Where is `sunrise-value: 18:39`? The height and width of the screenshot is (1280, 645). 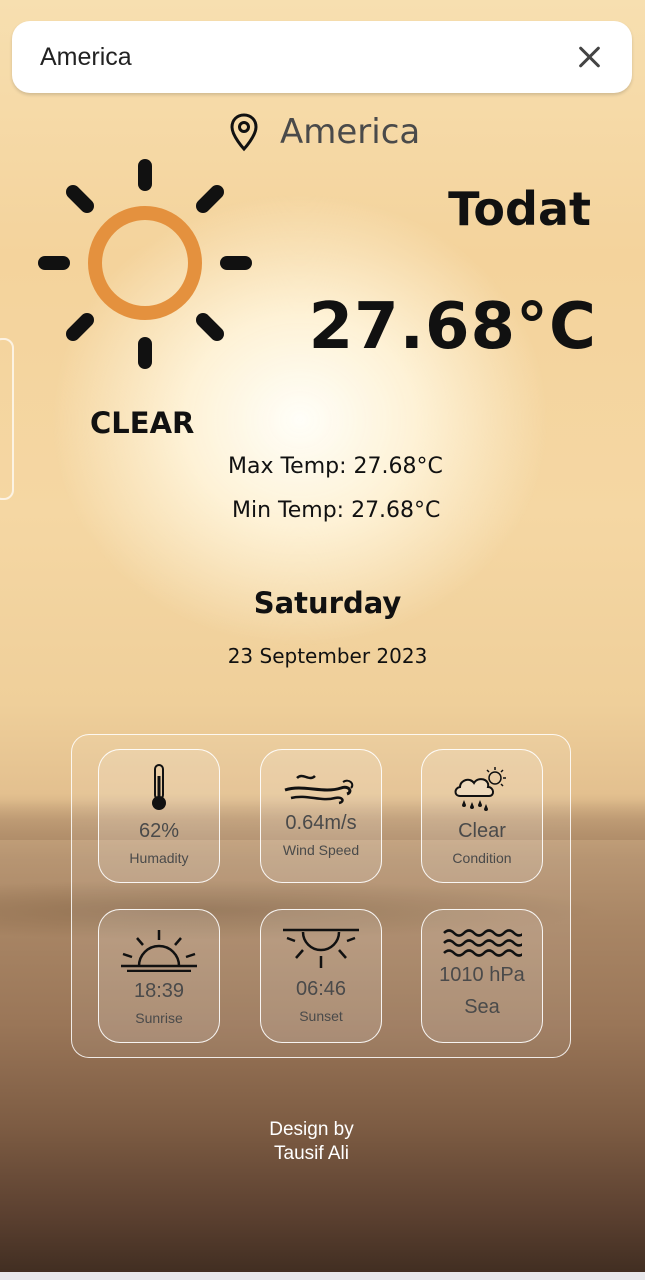
sunrise-value: 18:39 is located at coordinates (159, 991).